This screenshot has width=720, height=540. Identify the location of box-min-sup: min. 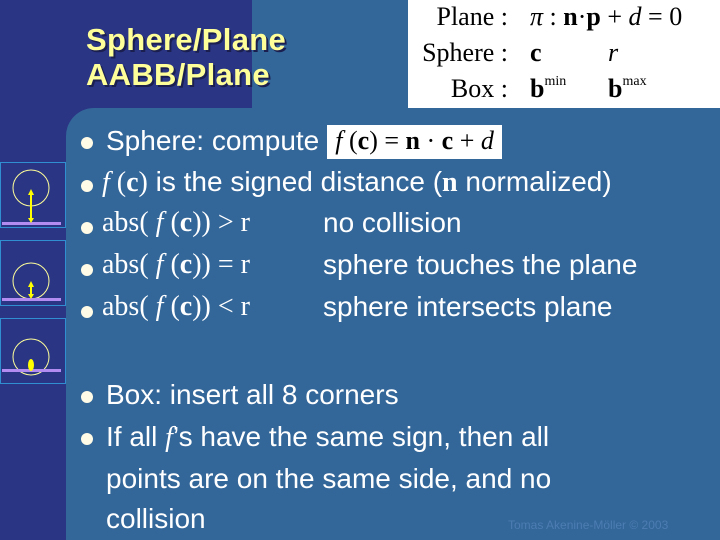
(555, 81).